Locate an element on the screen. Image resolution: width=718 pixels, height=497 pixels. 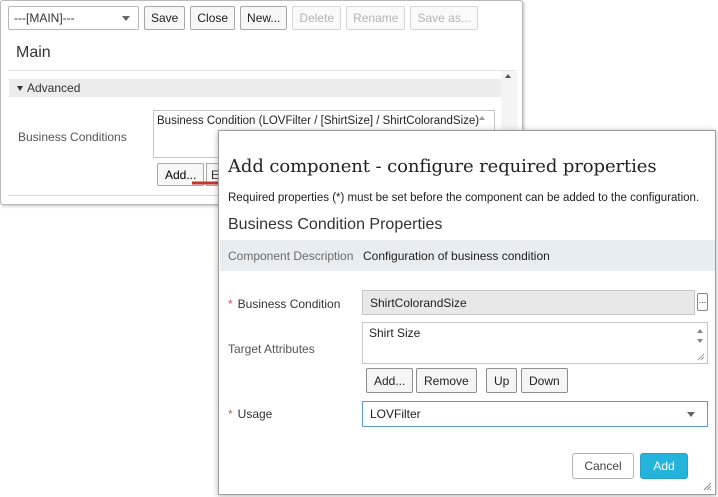
configuration-select-value: ---[MAIN]--- is located at coordinates (44, 18).